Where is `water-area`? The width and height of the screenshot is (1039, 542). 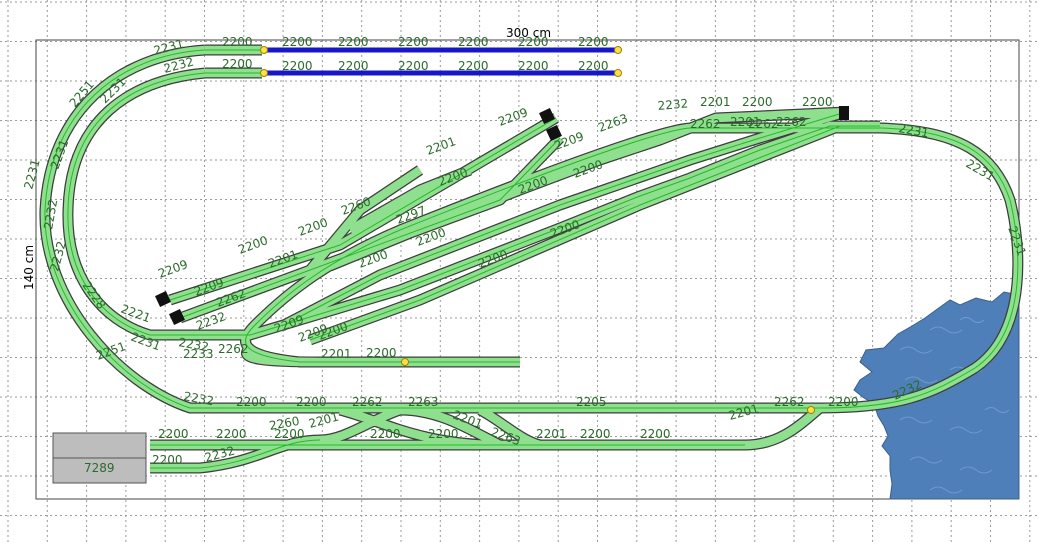
water-area is located at coordinates (936, 395).